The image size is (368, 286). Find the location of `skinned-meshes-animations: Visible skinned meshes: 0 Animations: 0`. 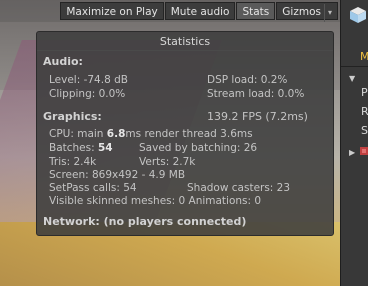

skinned-meshes-animations: Visible skinned meshes: 0 Animations: 0 is located at coordinates (155, 201).